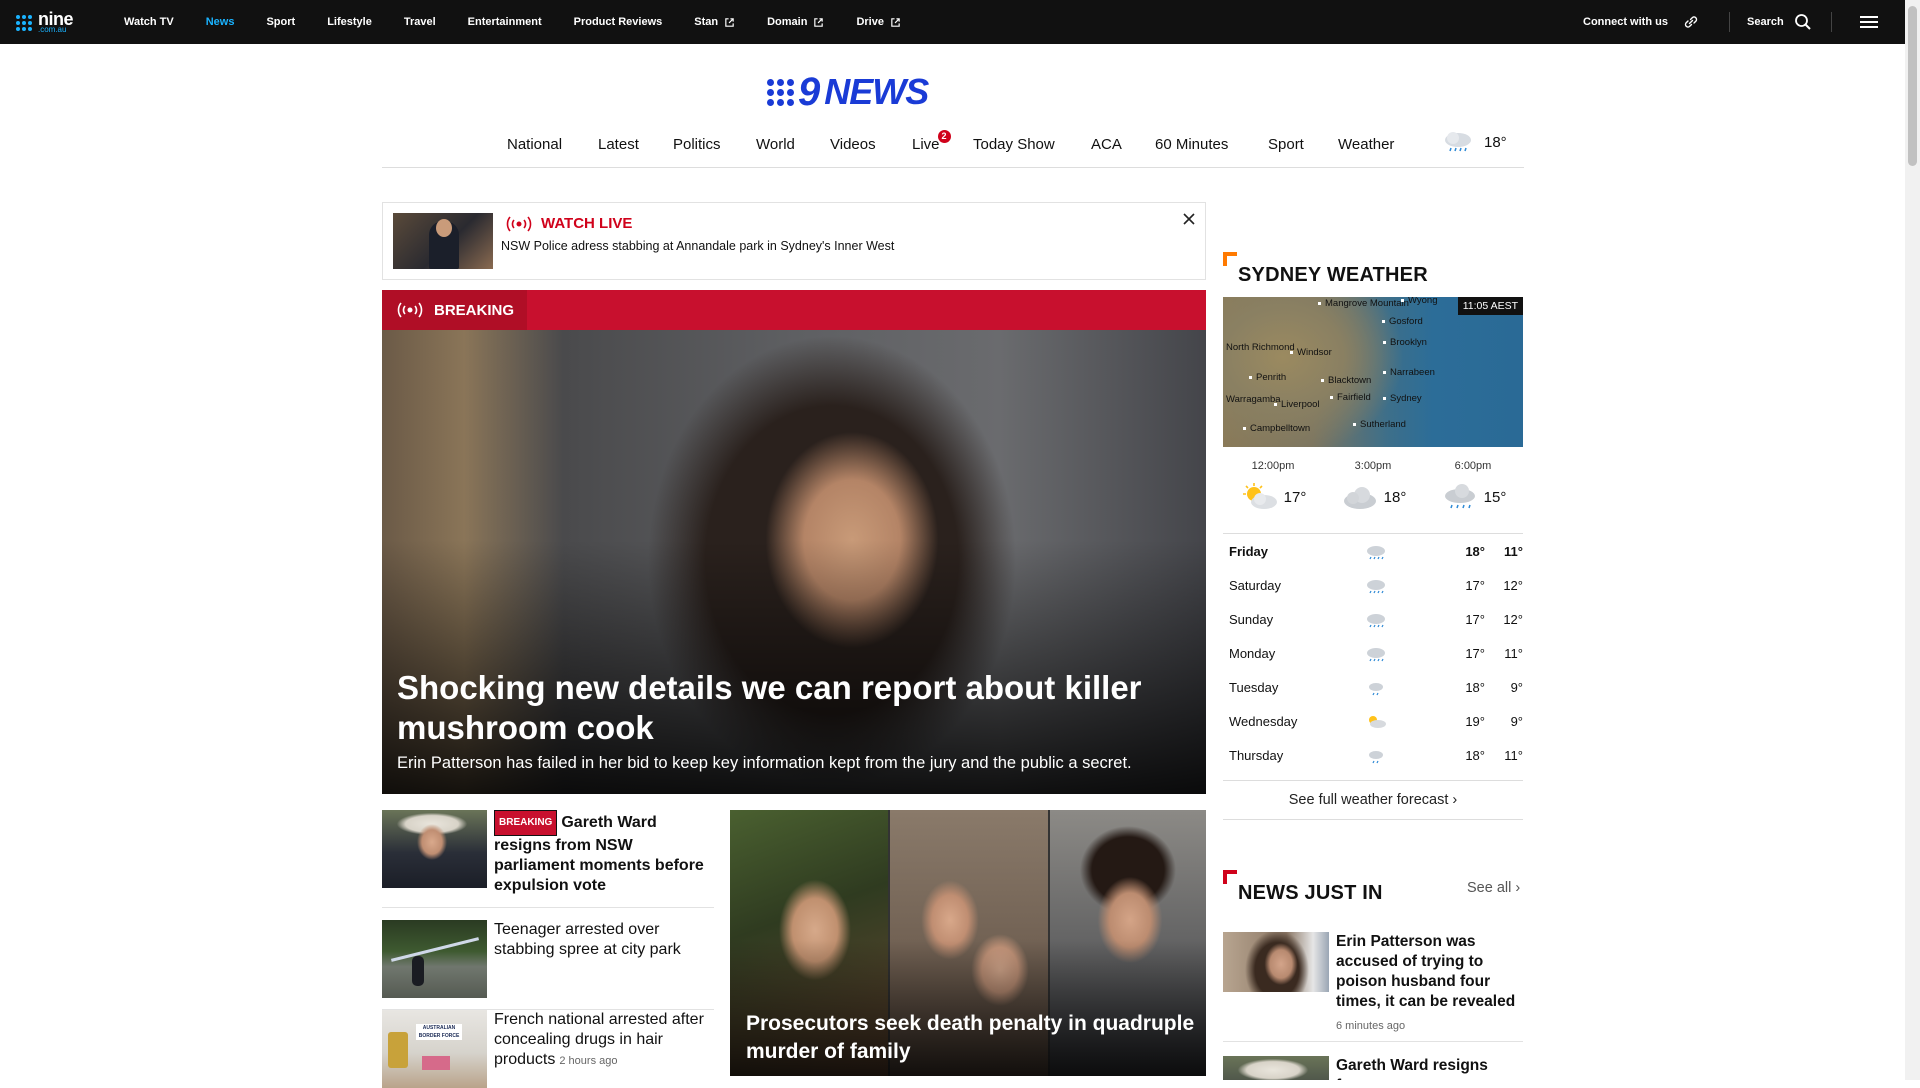 The image size is (1920, 1088). I want to click on tab-national: National, so click(534, 144).